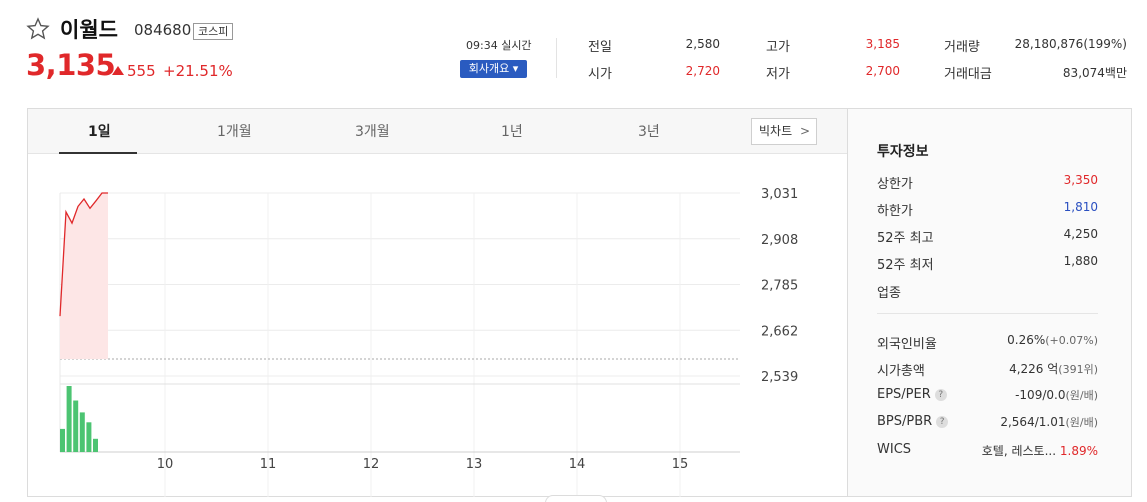 The height and width of the screenshot is (502, 1147). What do you see at coordinates (901, 371) in the screenshot?
I see `info-label: 시가총액` at bounding box center [901, 371].